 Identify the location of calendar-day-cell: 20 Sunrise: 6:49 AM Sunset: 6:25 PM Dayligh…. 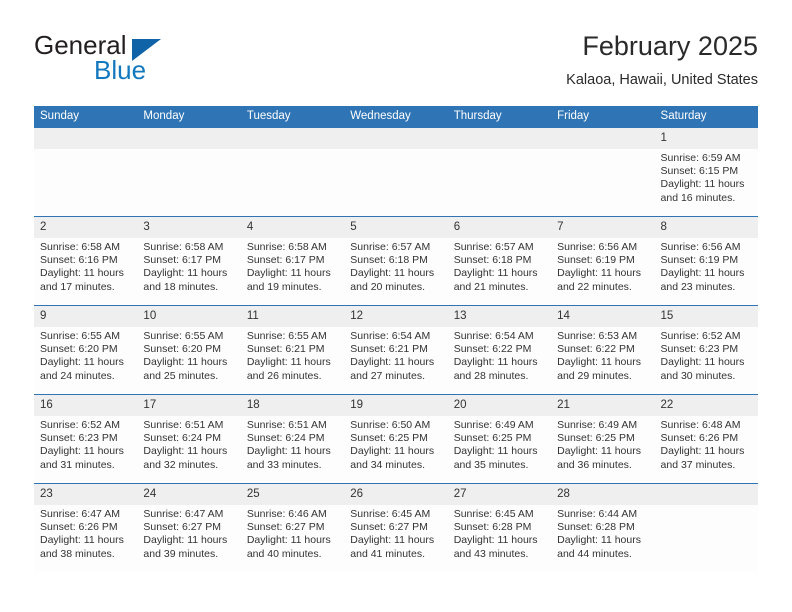
(499, 439).